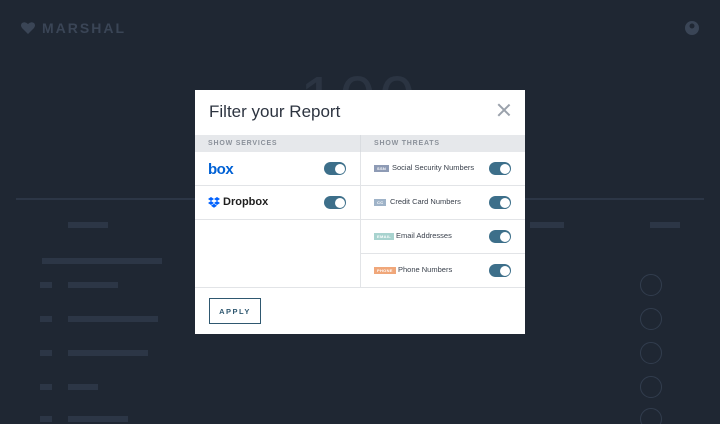 The image size is (720, 424). Describe the element at coordinates (692, 28) in the screenshot. I see `user-icon` at that location.